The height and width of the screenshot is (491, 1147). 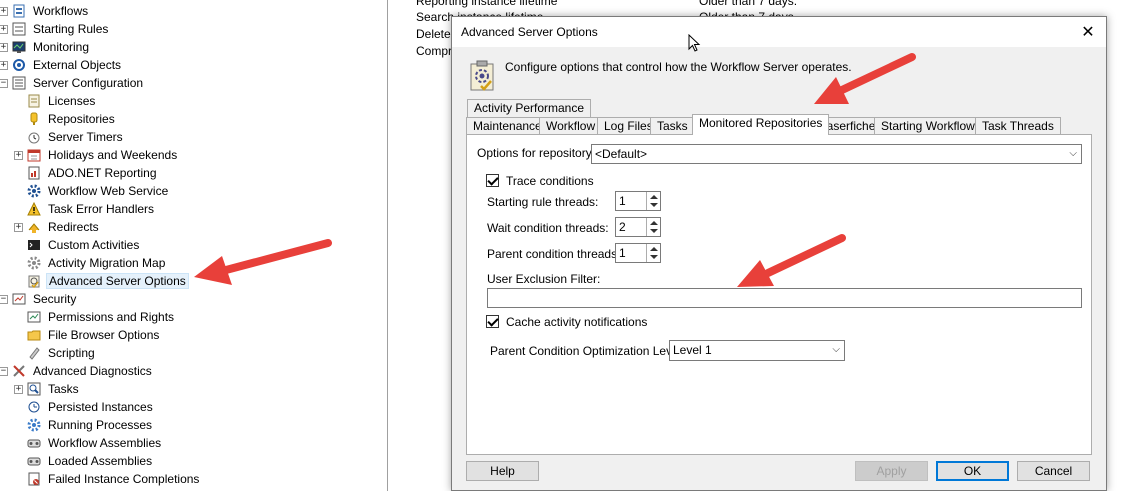 I want to click on tree-item-workflows: + Workflows, so click(x=45, y=11).